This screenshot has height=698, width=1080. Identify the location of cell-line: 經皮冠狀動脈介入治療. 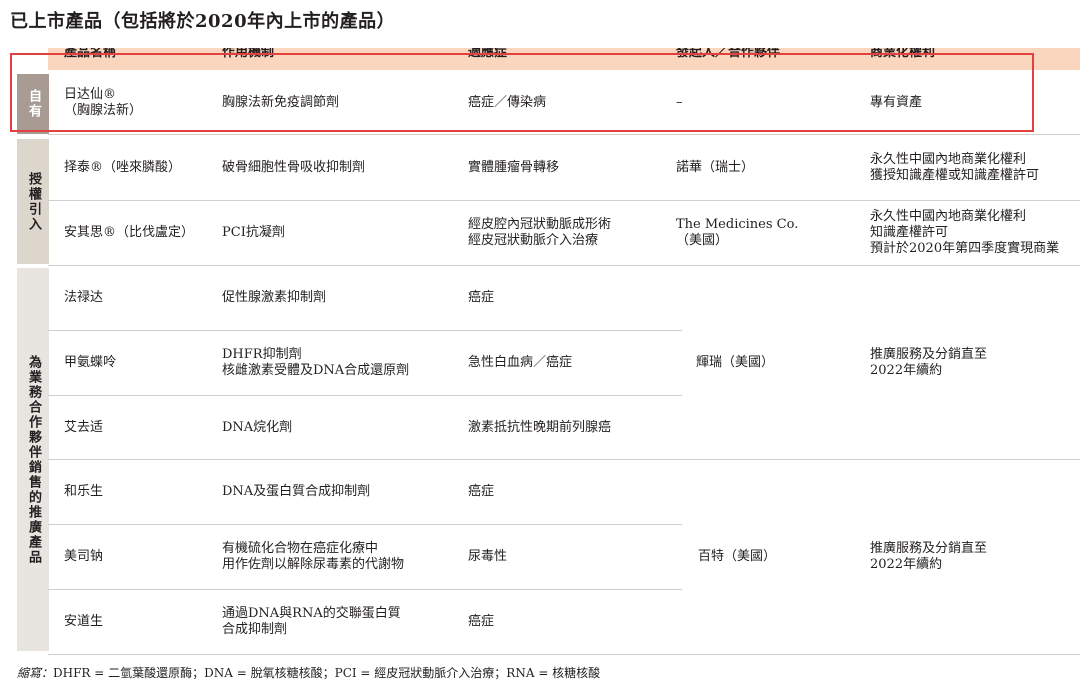
(533, 240).